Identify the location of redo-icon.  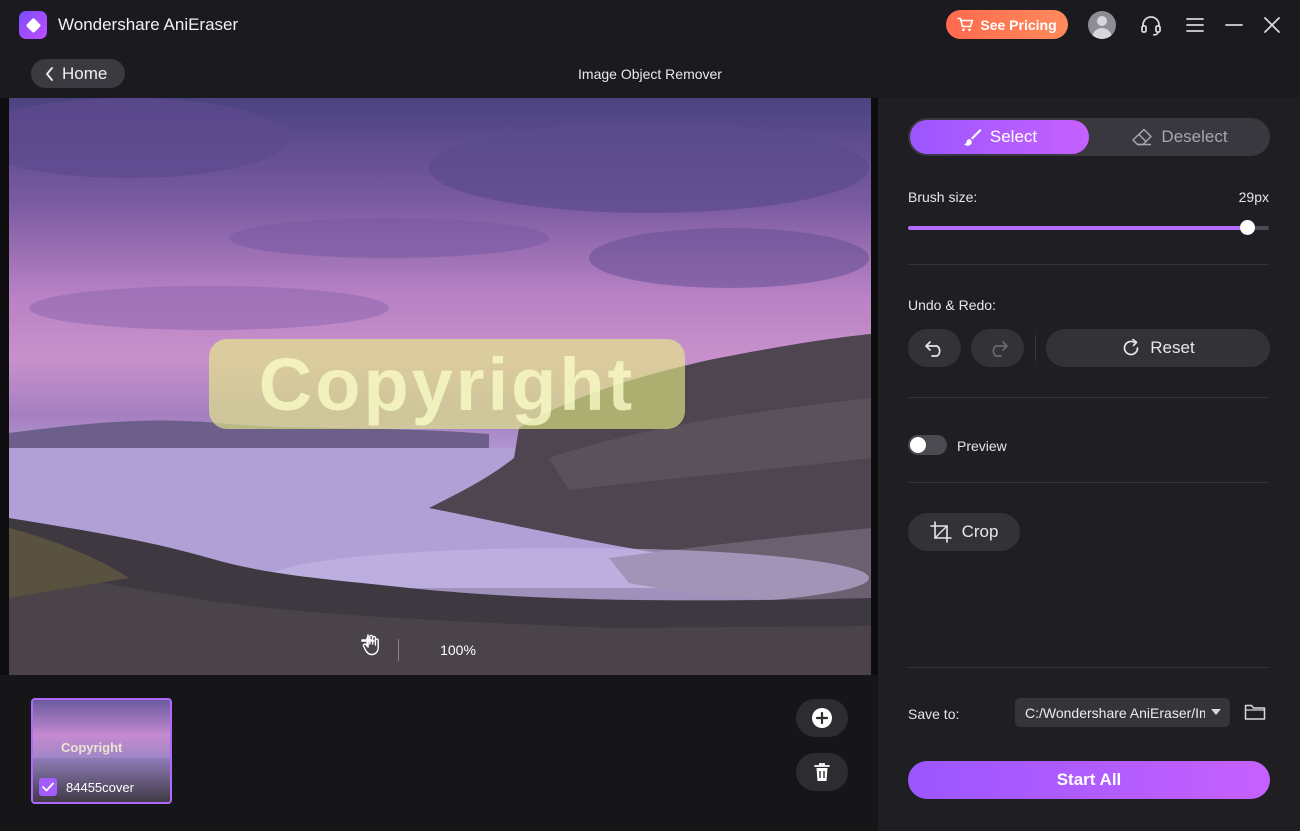
(999, 349).